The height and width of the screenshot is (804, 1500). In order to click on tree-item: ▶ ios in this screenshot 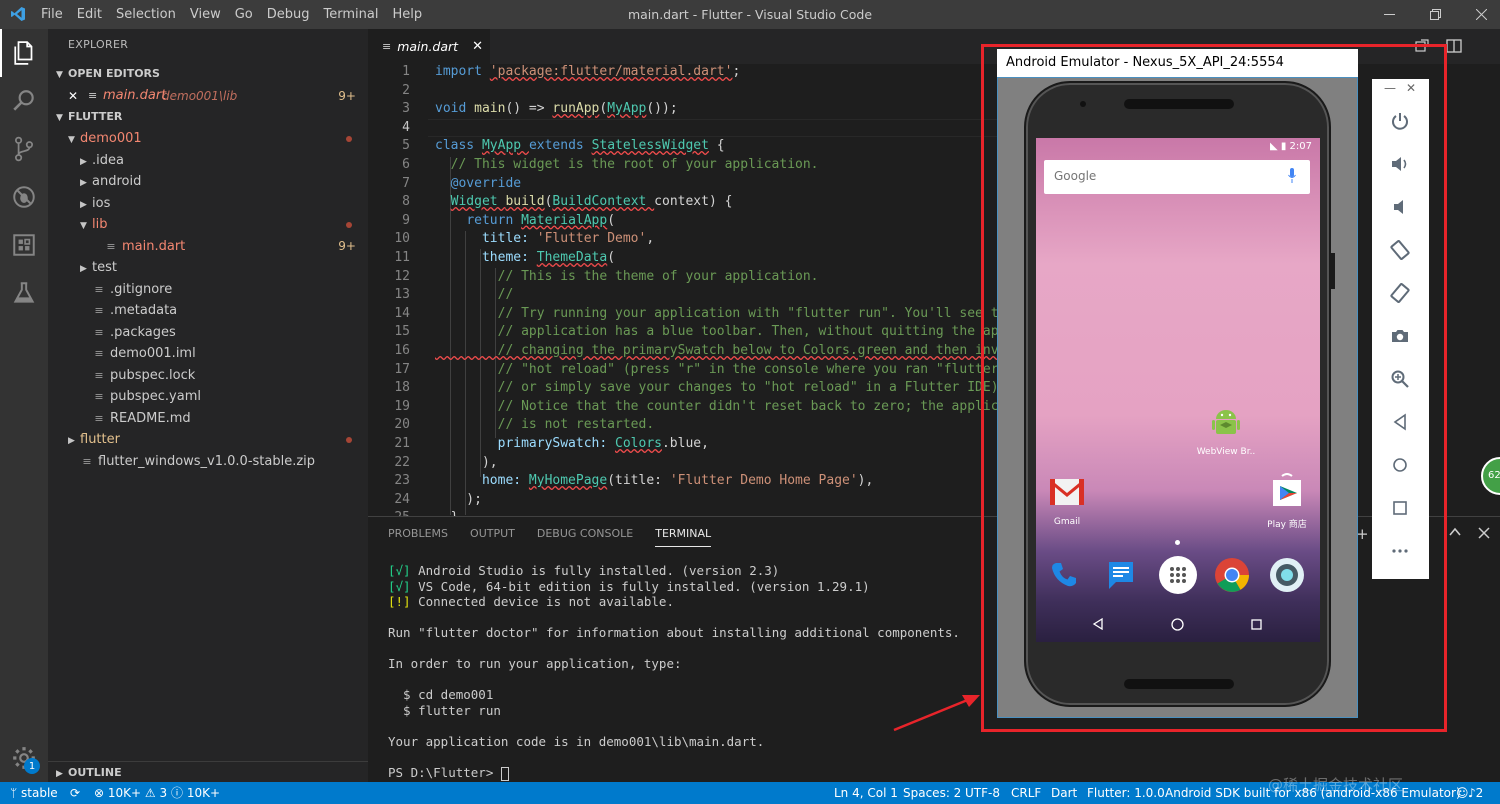, I will do `click(208, 204)`.